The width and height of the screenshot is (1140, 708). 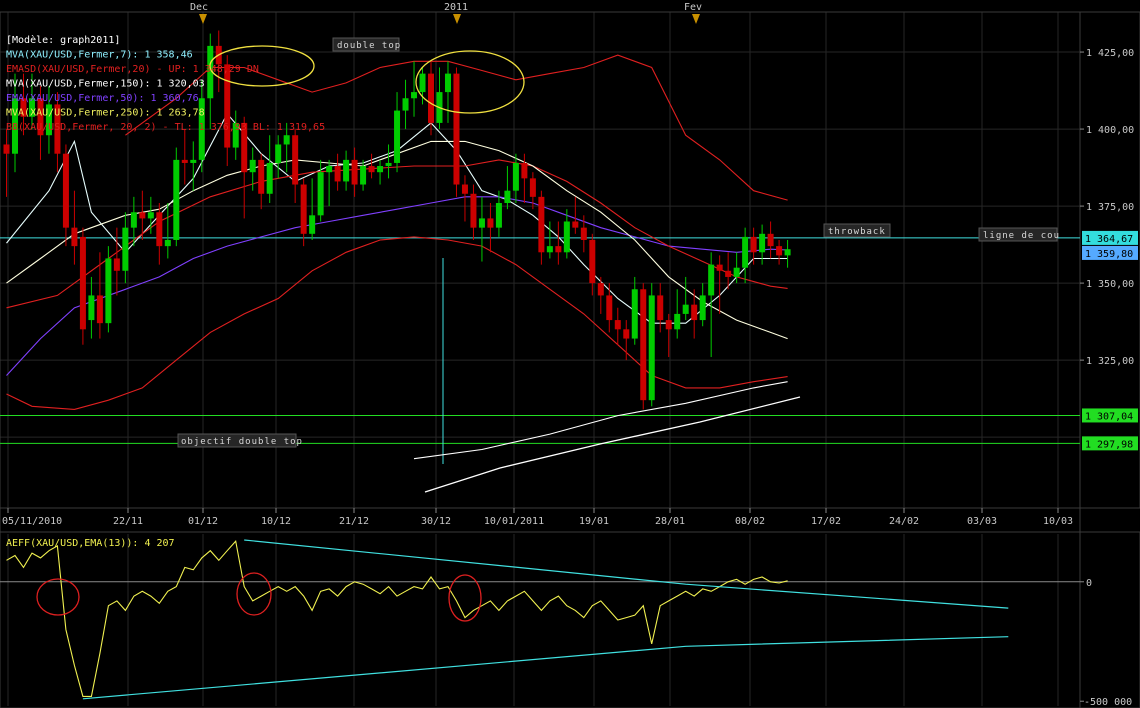 I want to click on price-tag-label: 1 359,80, so click(x=1109, y=254).